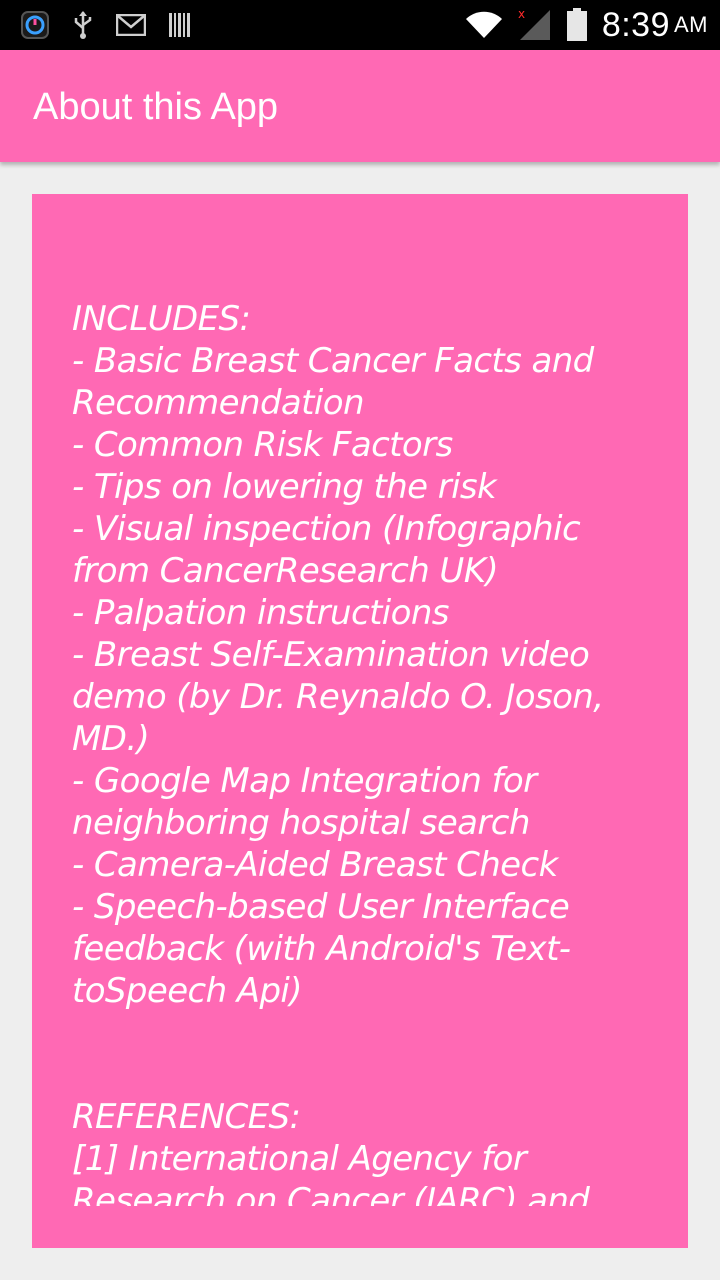 This screenshot has height=1280, width=720. Describe the element at coordinates (315, 865) in the screenshot. I see `includes-item: - Camera-Aided Breast Check` at that location.